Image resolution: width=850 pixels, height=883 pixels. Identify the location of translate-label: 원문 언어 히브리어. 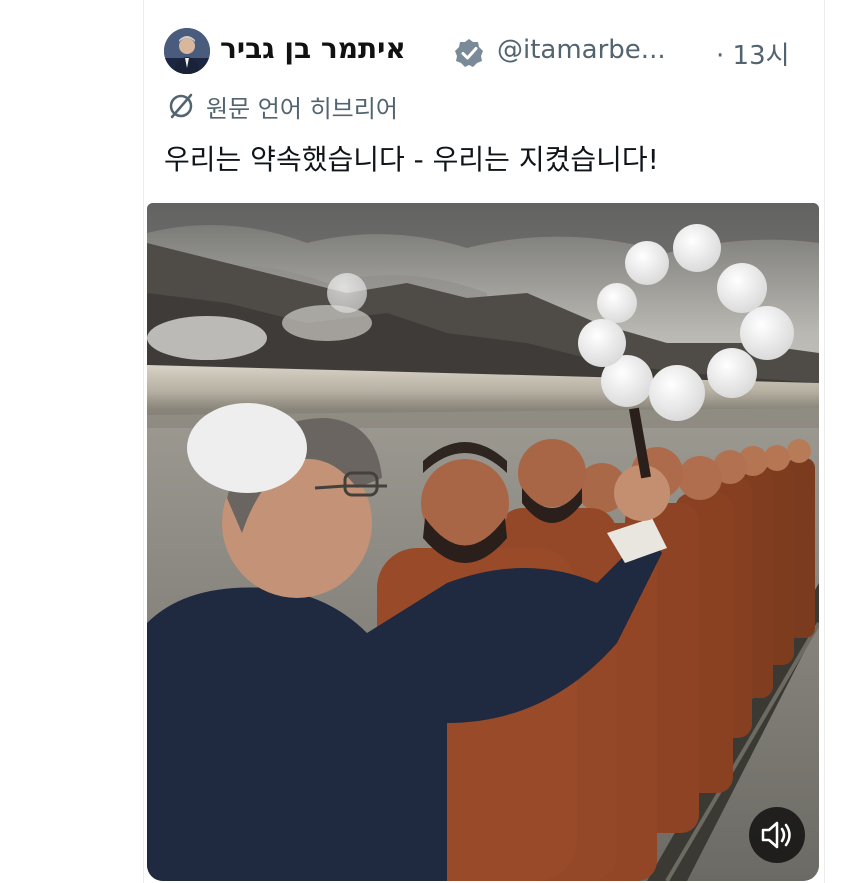
(302, 108).